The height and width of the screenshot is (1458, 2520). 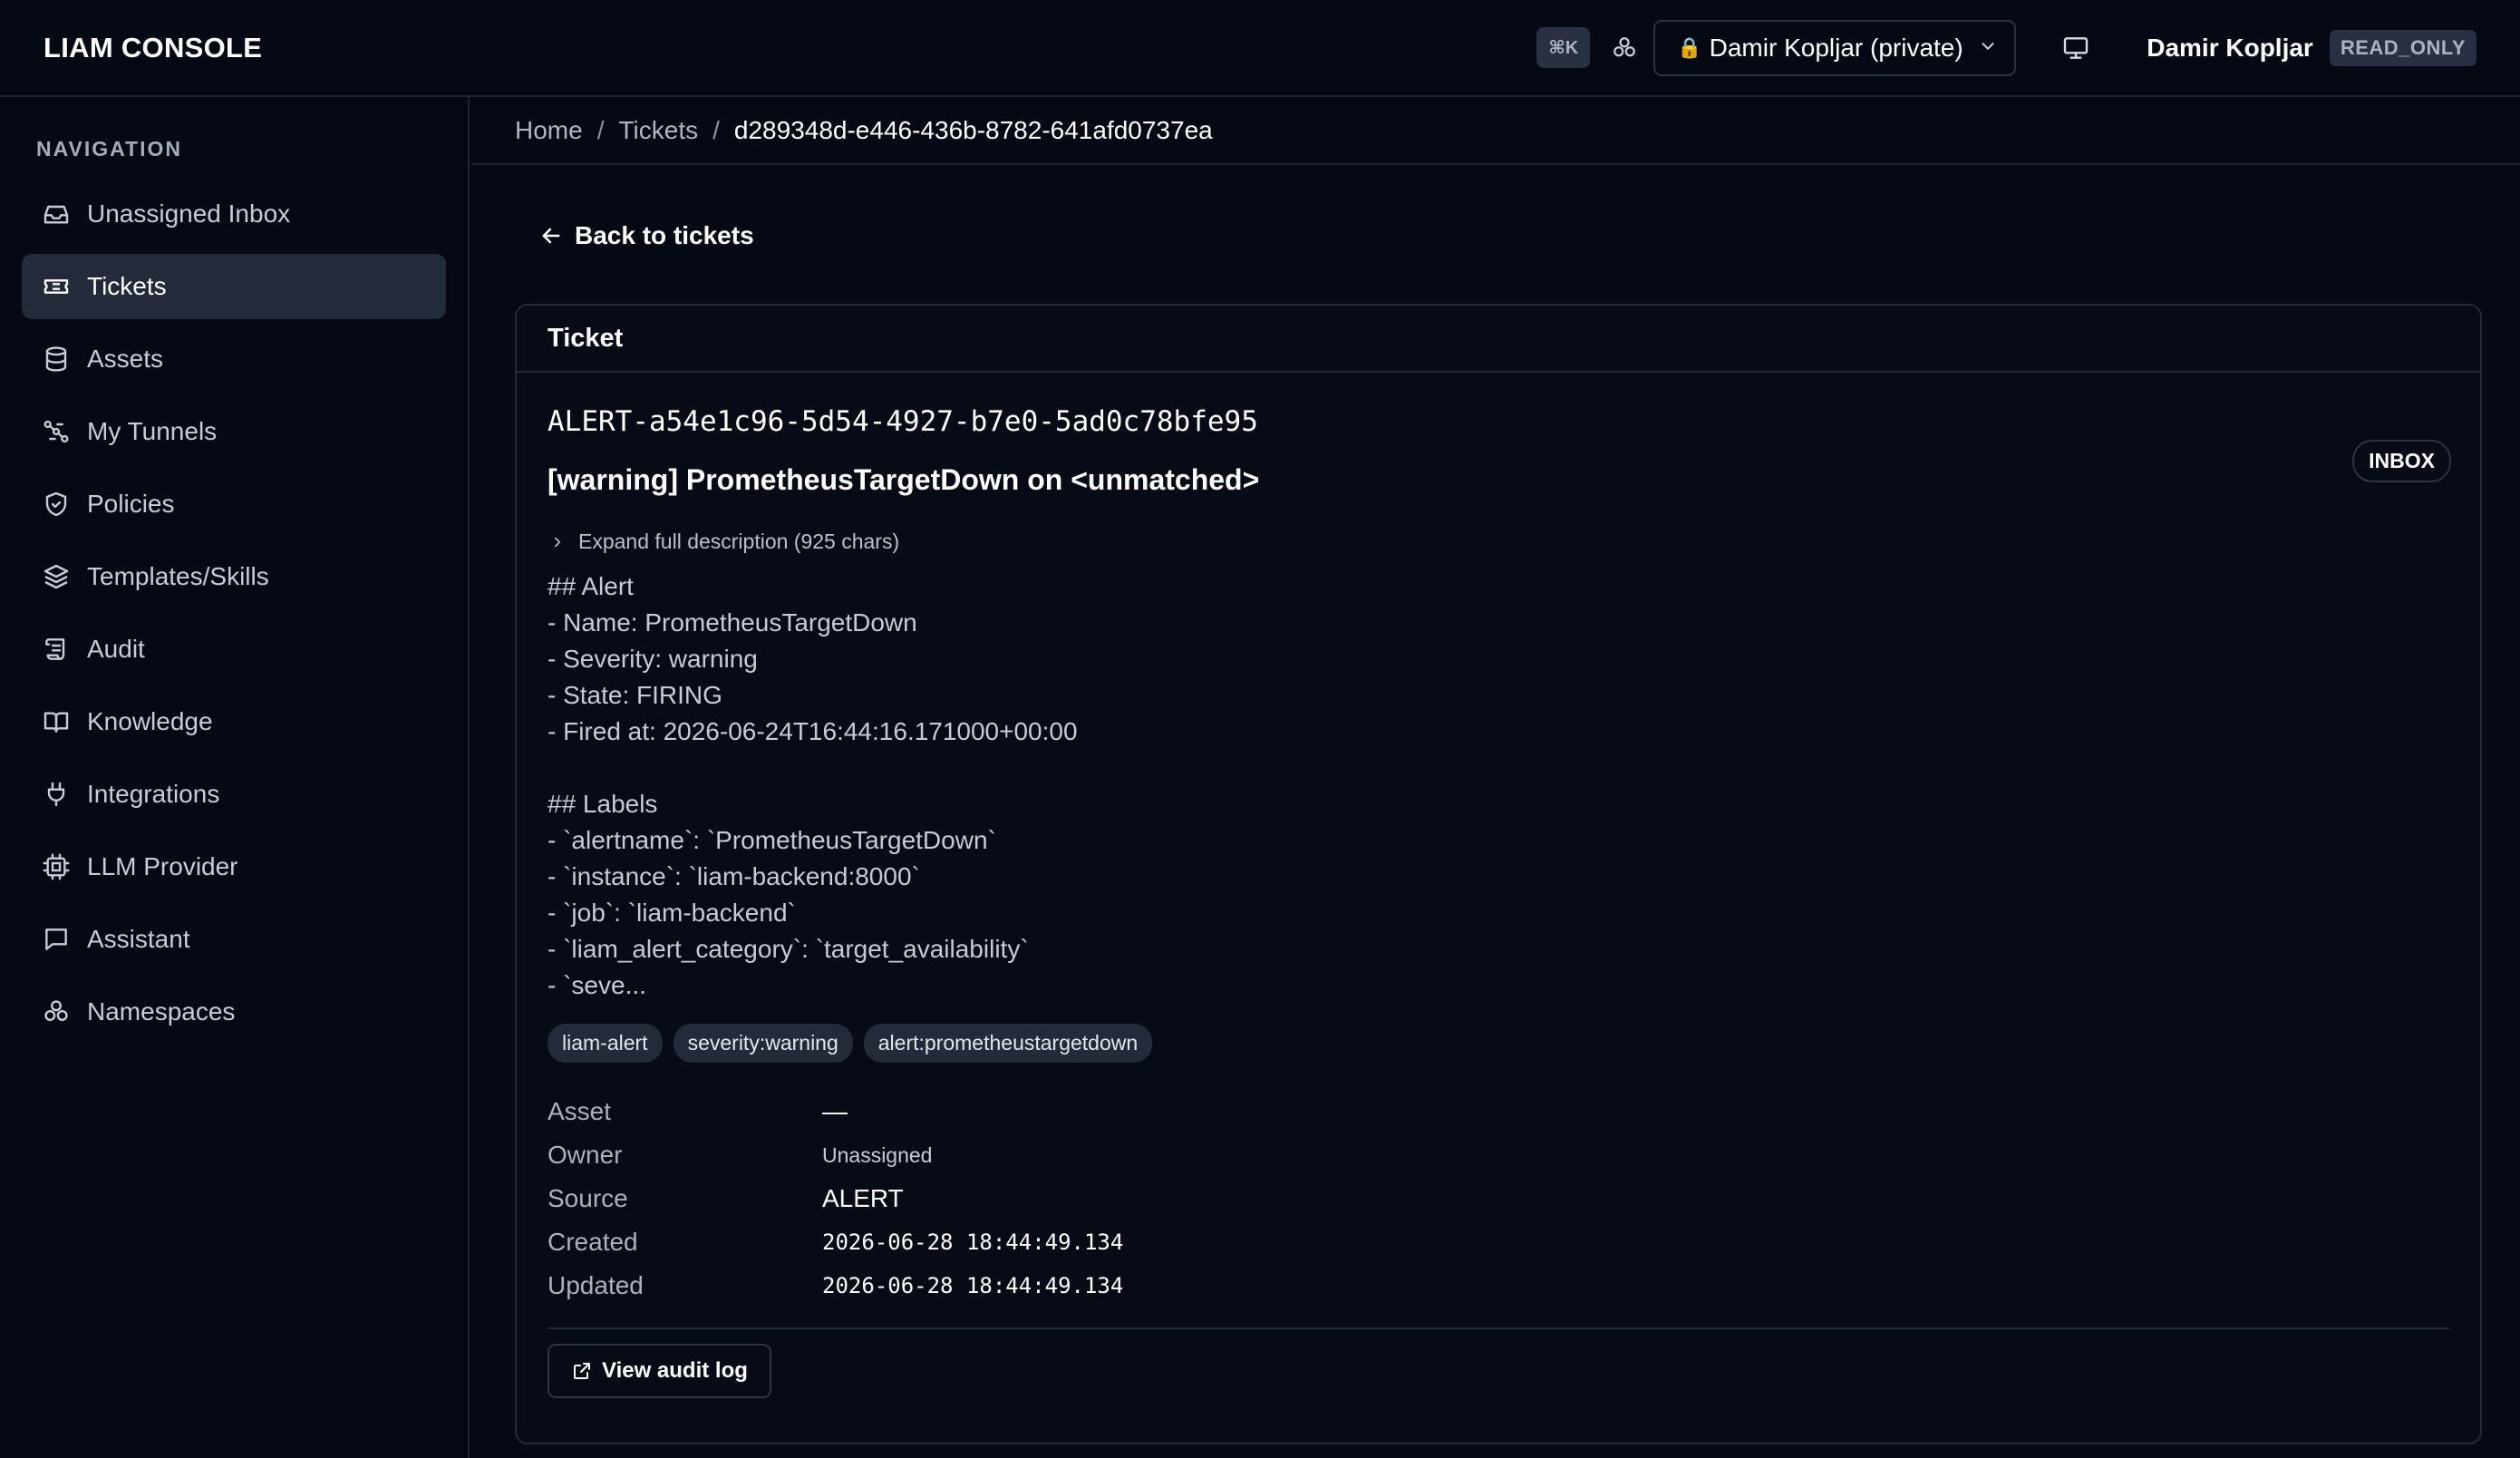 What do you see at coordinates (1498, 1285) in the screenshot?
I see `meta-row-updated: Updated 2026-06-28 18:44:49.134` at bounding box center [1498, 1285].